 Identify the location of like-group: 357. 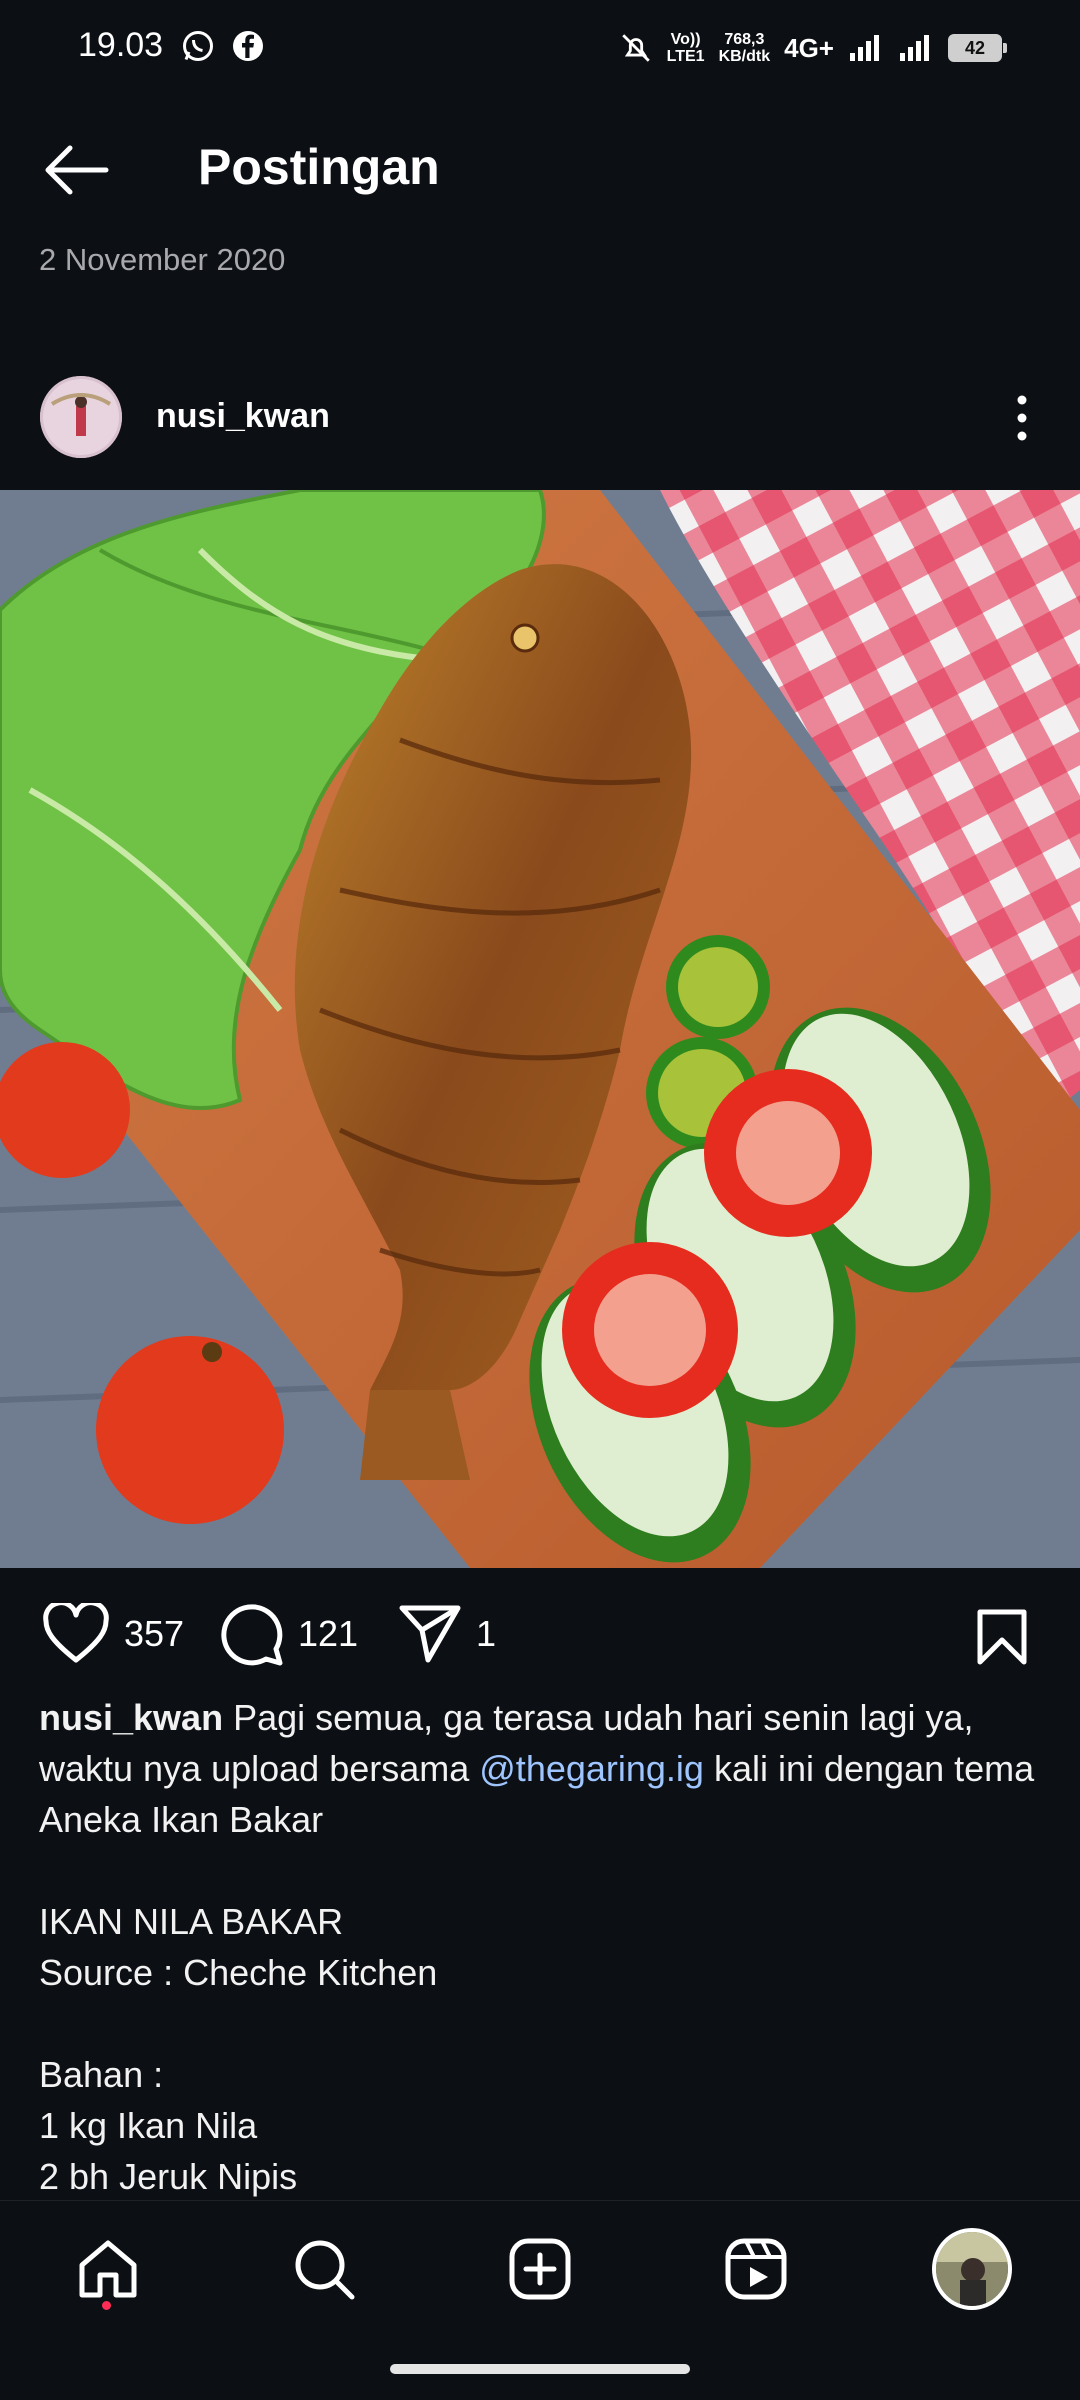
(113, 1634).